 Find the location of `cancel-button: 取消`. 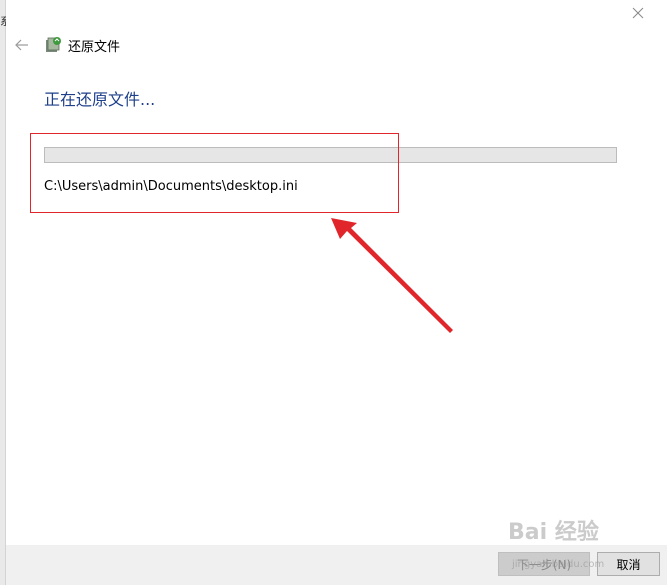

cancel-button: 取消 is located at coordinates (628, 564).